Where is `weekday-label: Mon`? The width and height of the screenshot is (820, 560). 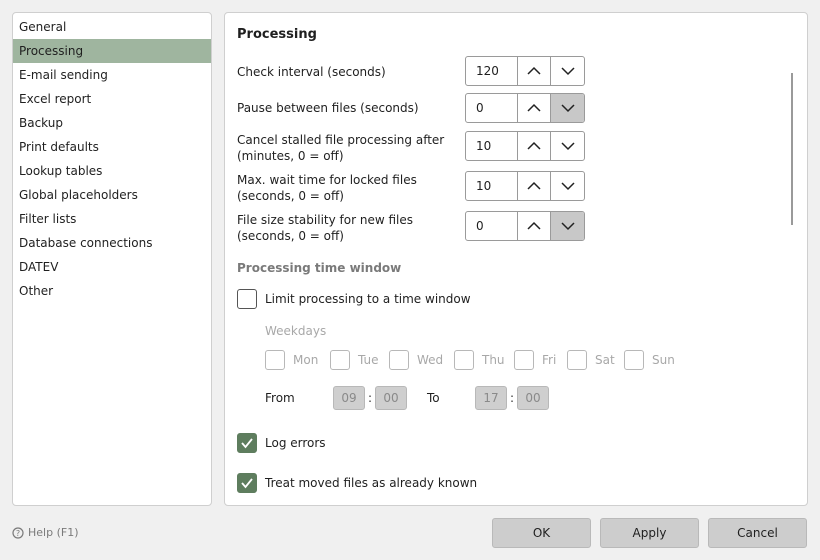 weekday-label: Mon is located at coordinates (306, 360).